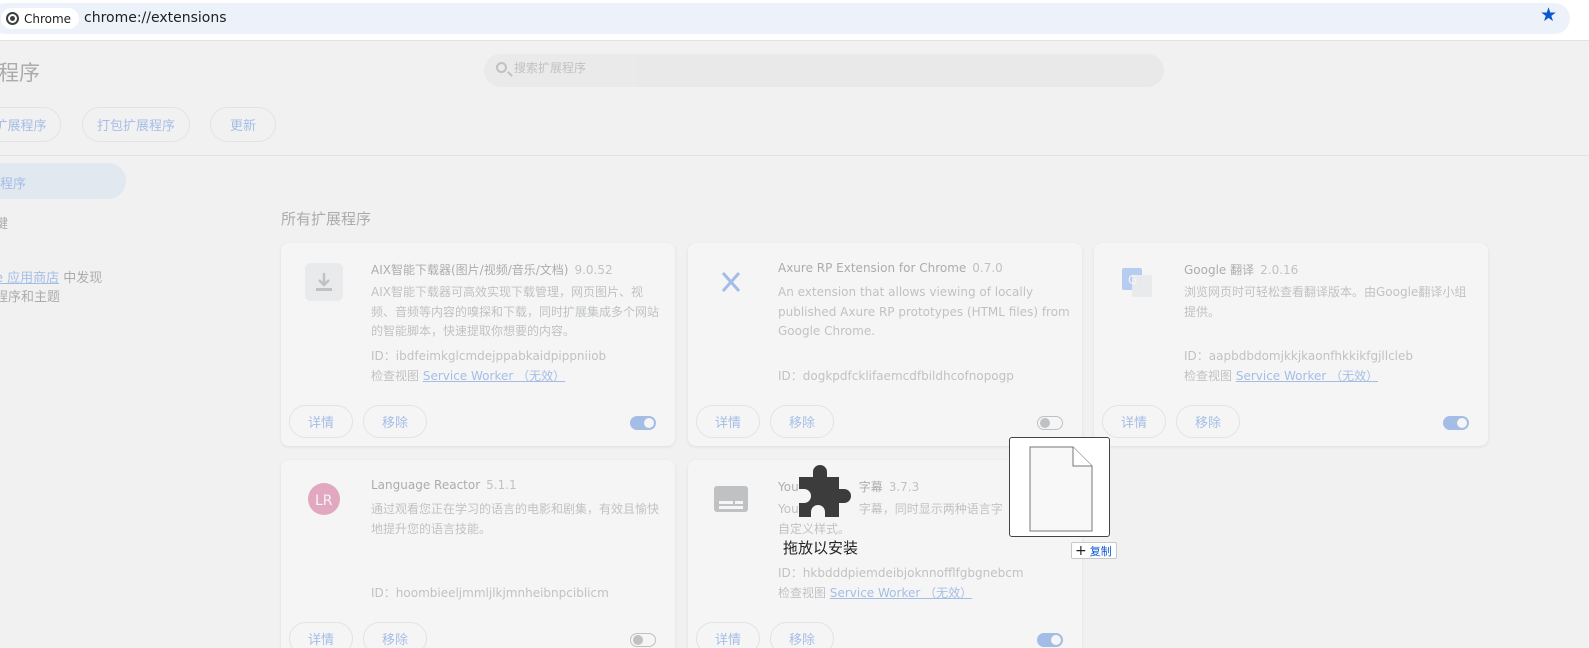 The width and height of the screenshot is (1589, 648). I want to click on extension-id: ID：hoombieeljmmljlkjmnheibnpciblicm, so click(490, 593).